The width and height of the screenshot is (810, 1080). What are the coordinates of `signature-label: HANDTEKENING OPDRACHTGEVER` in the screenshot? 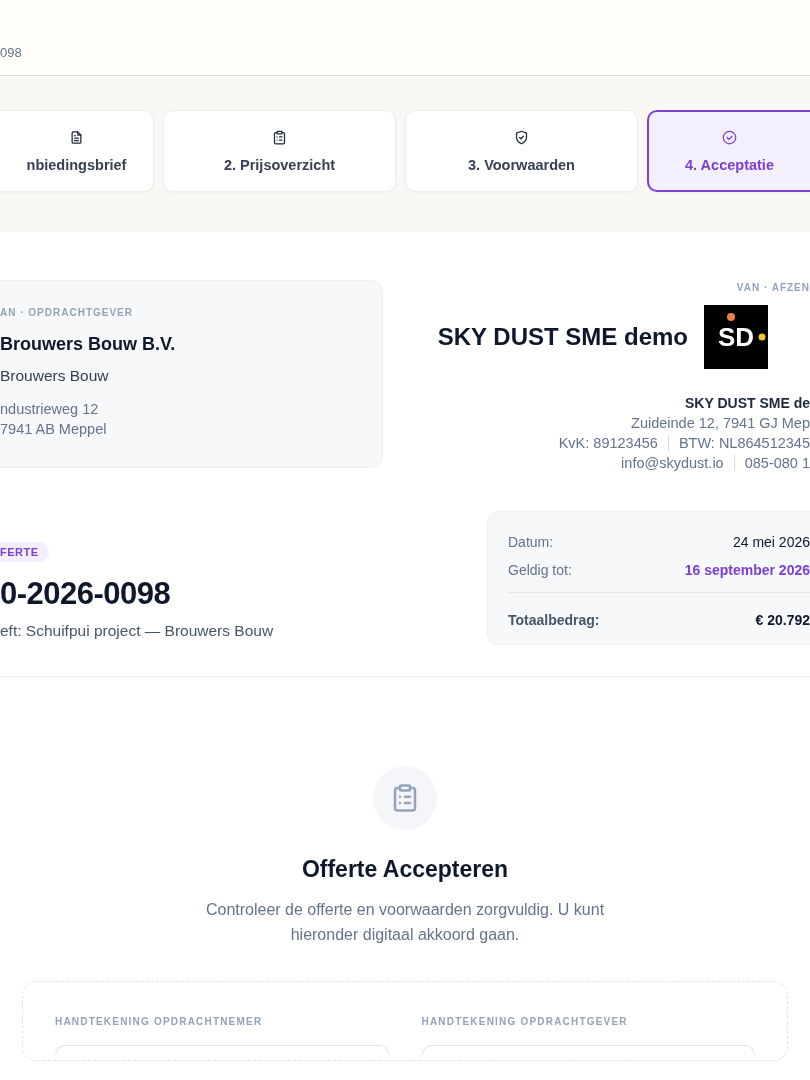 It's located at (525, 1021).